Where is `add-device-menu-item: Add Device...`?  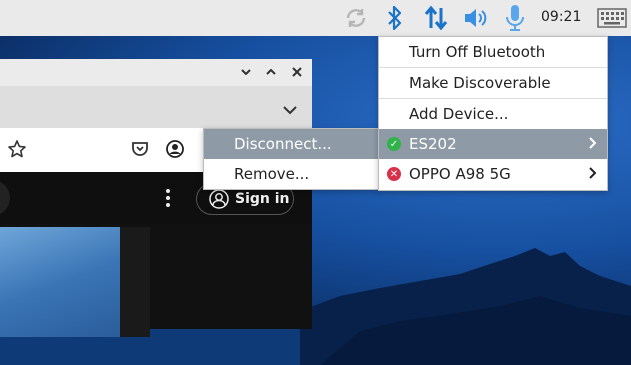
add-device-menu-item: Add Device... is located at coordinates (493, 114).